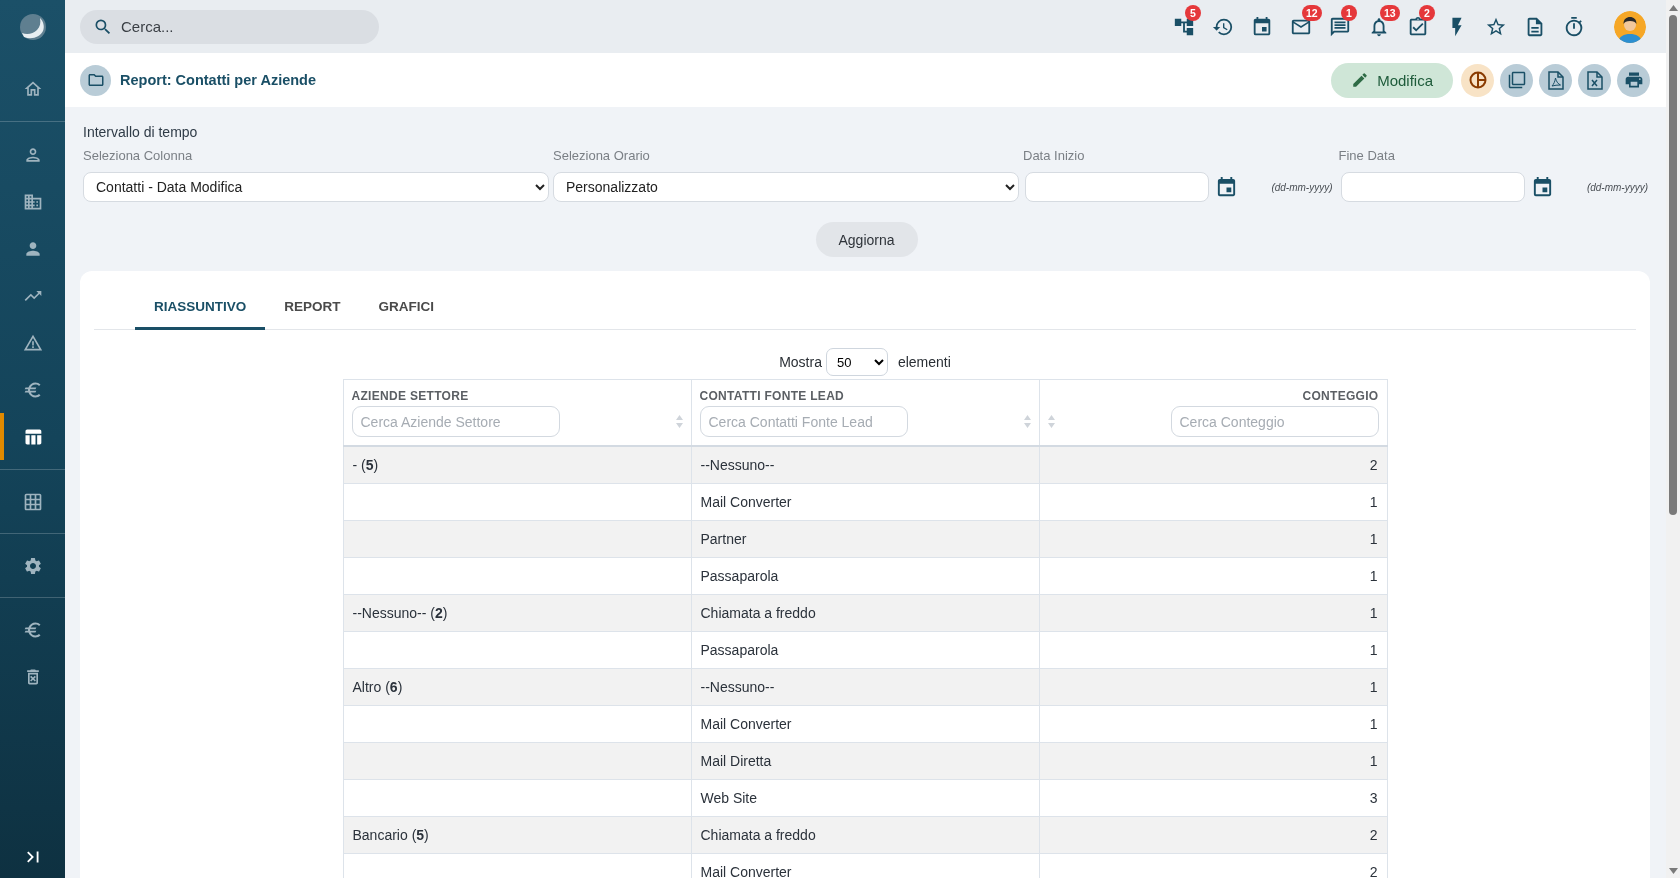 The width and height of the screenshot is (1680, 878). I want to click on edit-button: Modifica, so click(1392, 80).